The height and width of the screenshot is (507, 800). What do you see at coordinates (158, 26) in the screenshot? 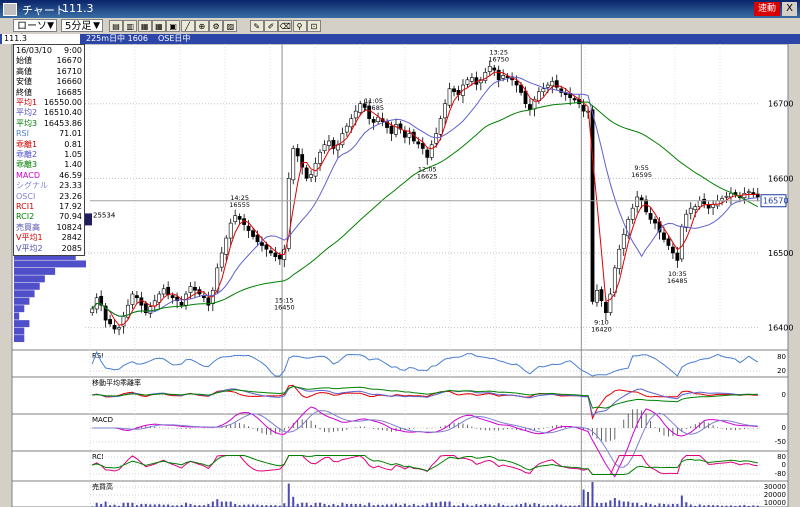
I see `grid2-icon: ▦` at bounding box center [158, 26].